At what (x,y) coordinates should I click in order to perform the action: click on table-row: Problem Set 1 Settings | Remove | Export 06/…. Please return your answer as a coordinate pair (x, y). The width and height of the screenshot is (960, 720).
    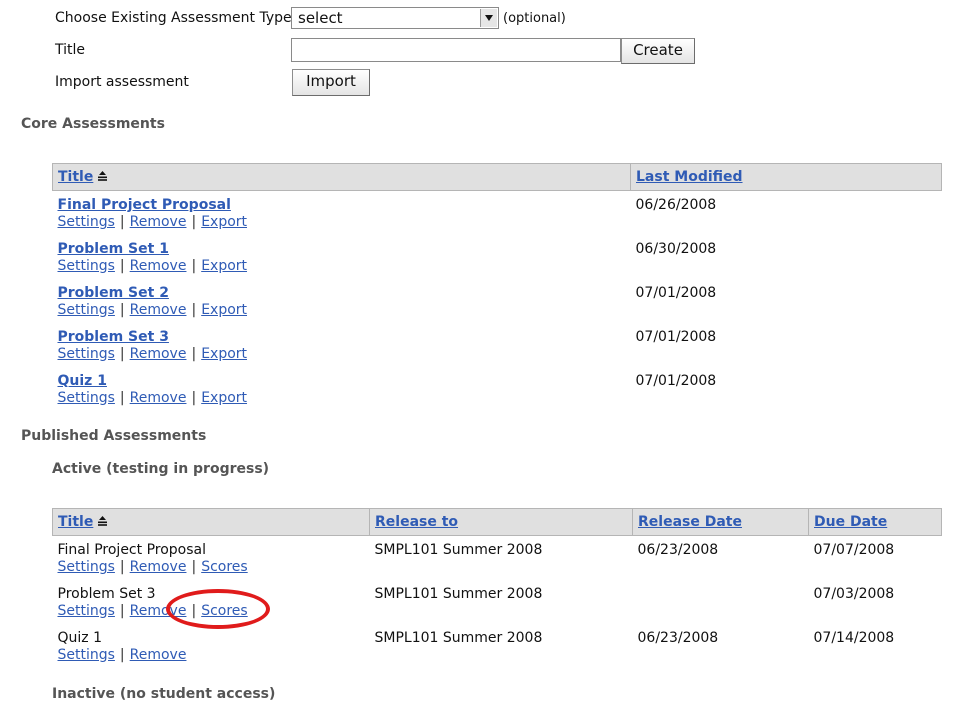
    Looking at the image, I should click on (497, 257).